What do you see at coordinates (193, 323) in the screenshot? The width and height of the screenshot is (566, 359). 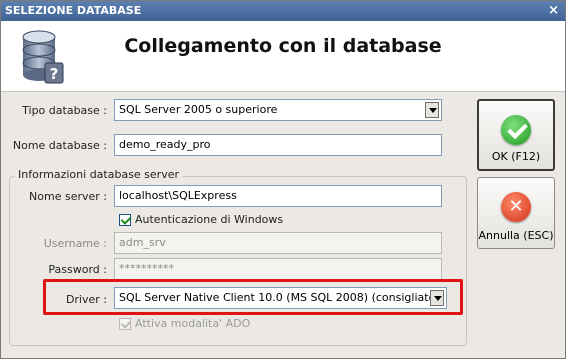 I see `ado-mode-label: Attiva modalita' ADO` at bounding box center [193, 323].